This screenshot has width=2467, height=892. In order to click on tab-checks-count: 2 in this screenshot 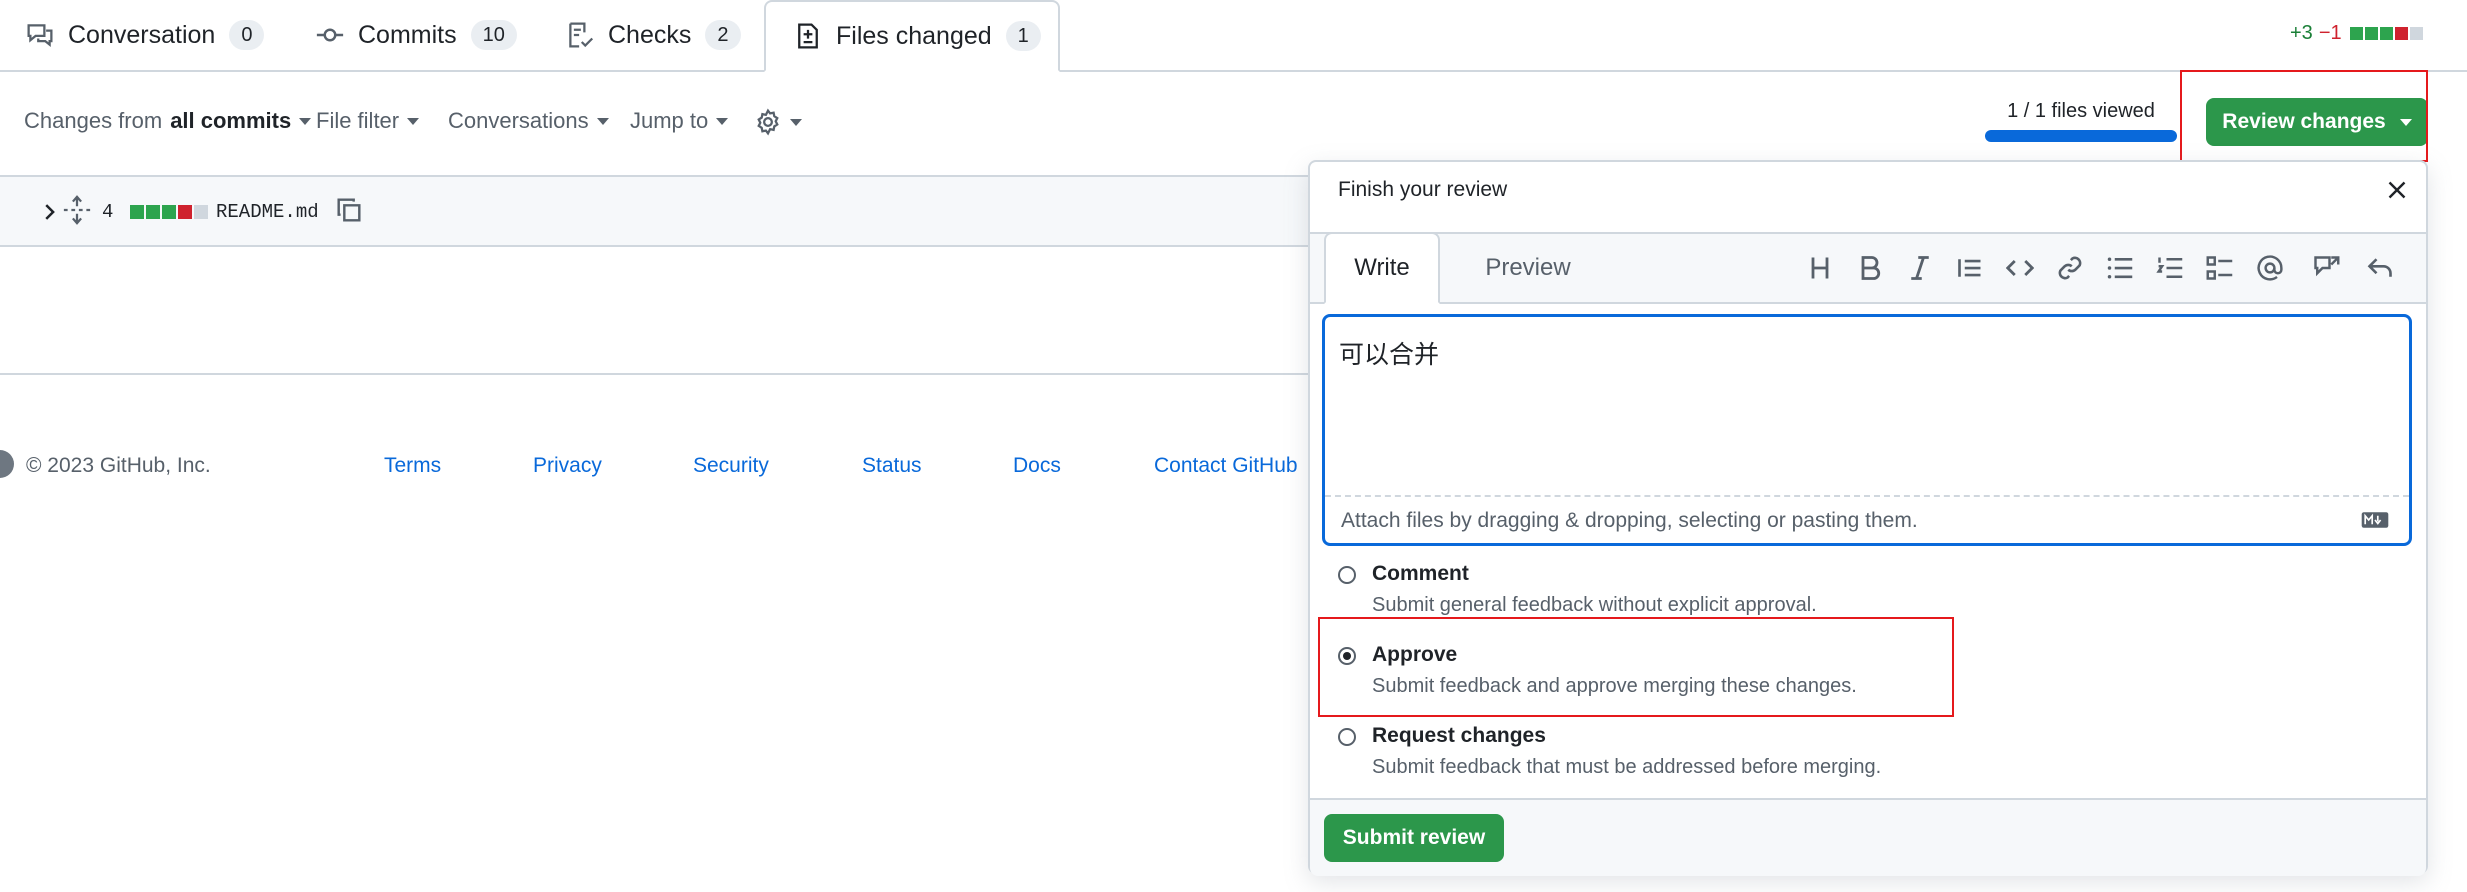, I will do `click(723, 35)`.